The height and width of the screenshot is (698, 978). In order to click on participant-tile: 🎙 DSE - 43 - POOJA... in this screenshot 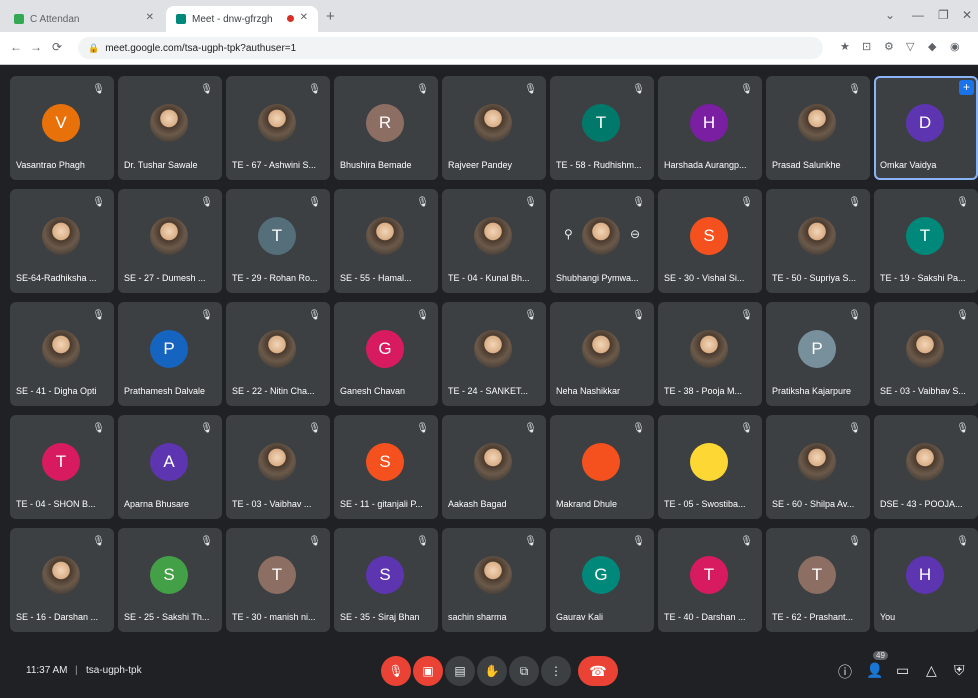, I will do `click(926, 467)`.